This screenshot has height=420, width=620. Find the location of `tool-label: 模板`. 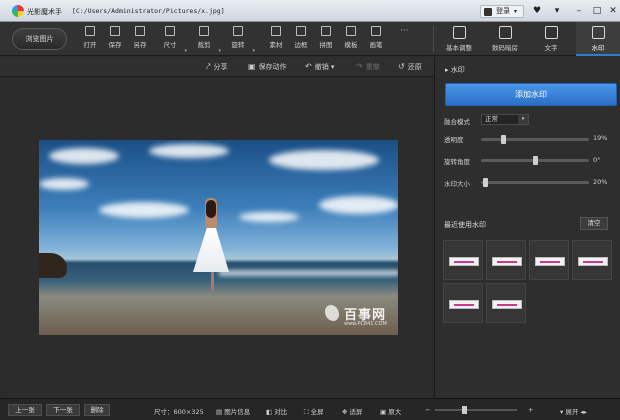

tool-label: 模板 is located at coordinates (351, 45).